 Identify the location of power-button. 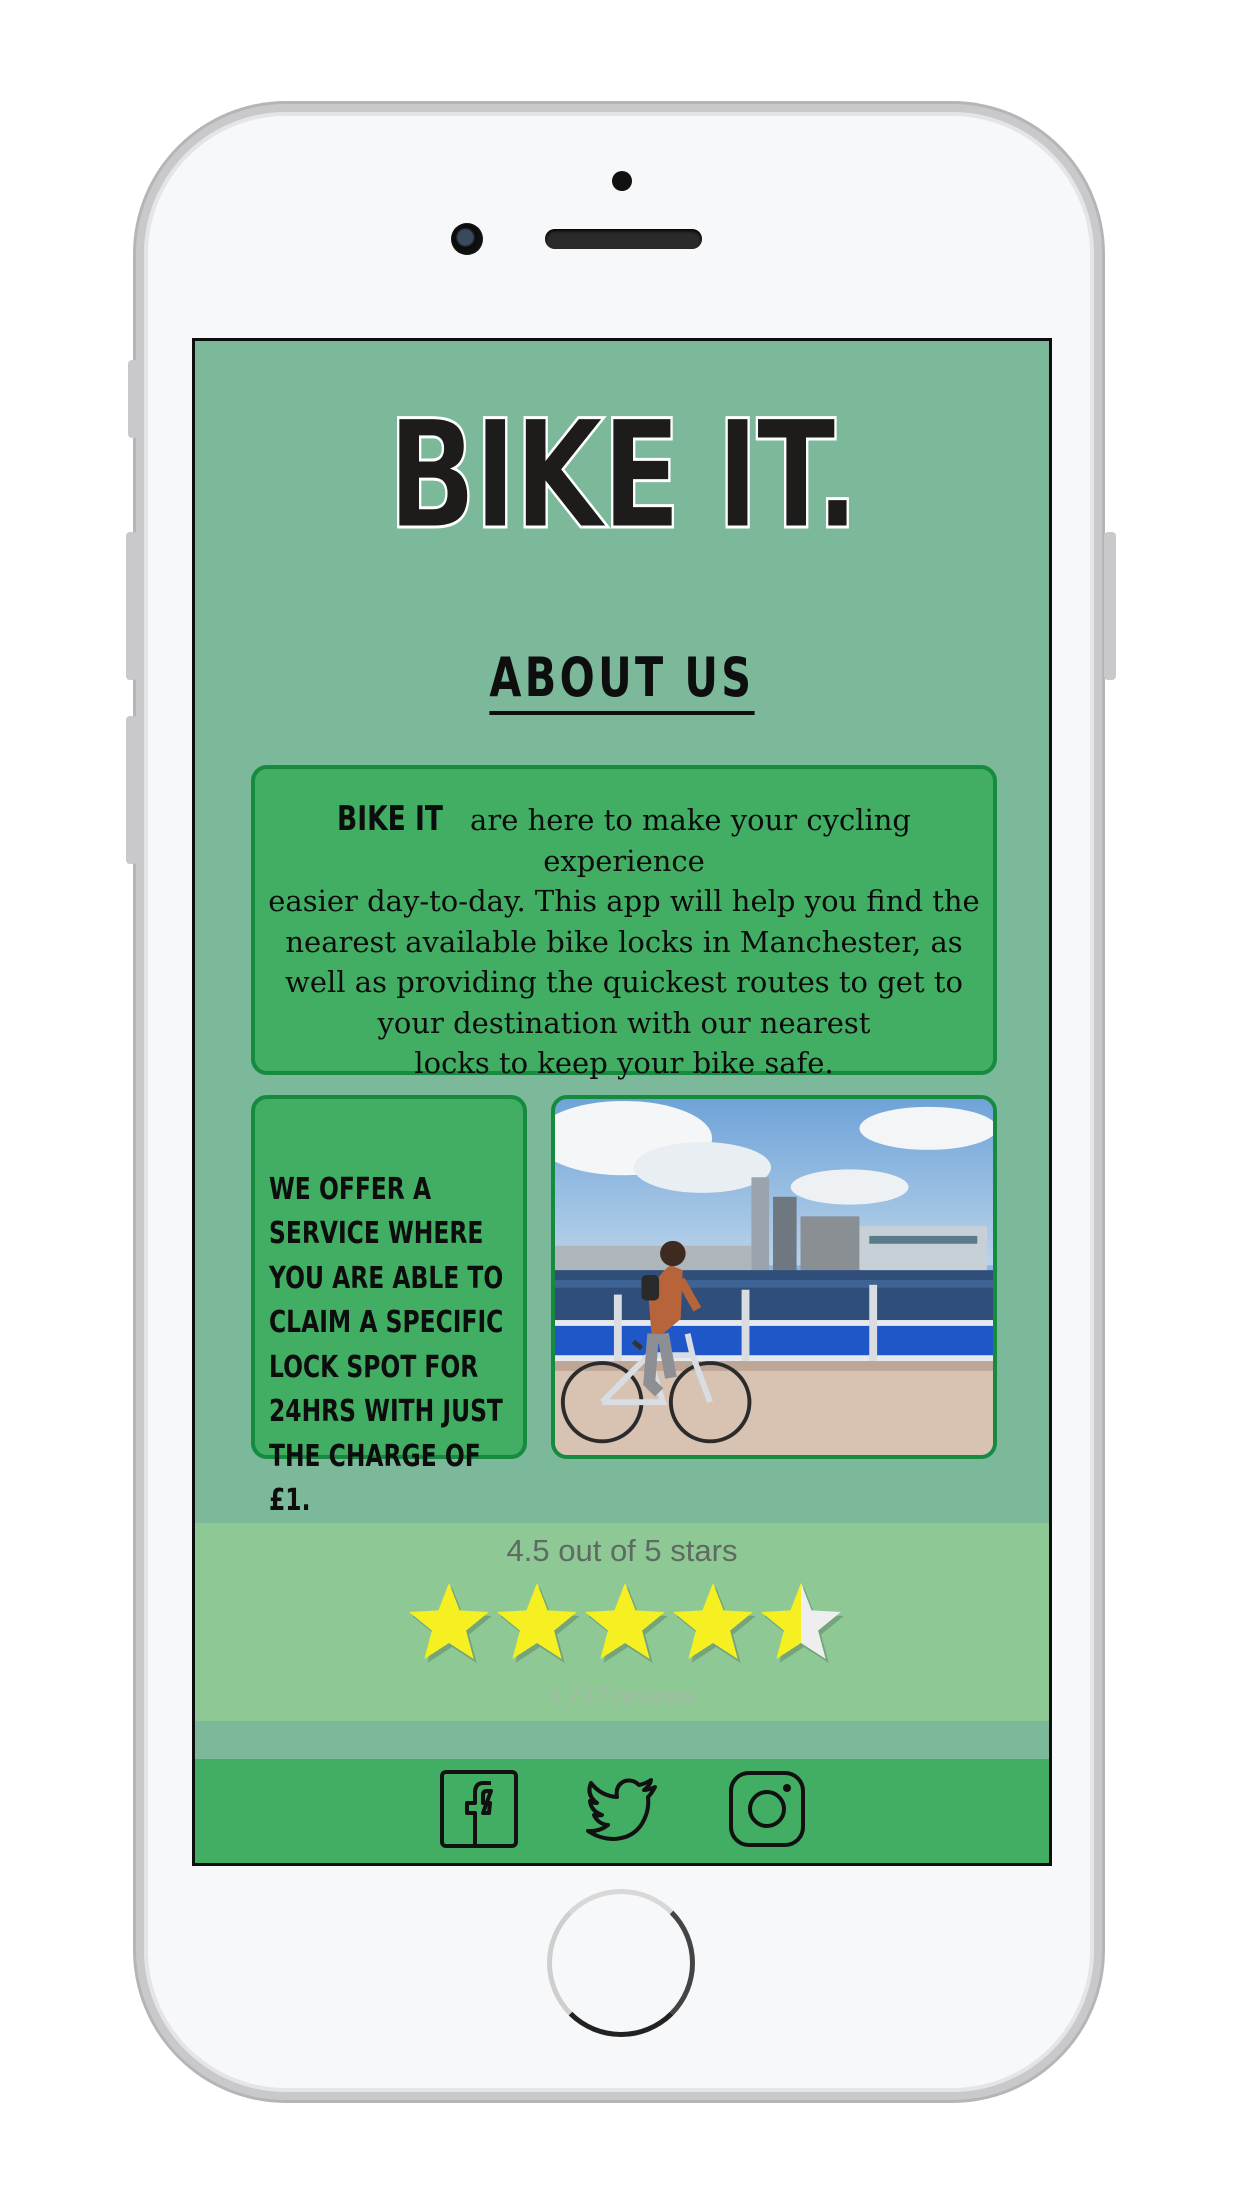
(1110, 606).